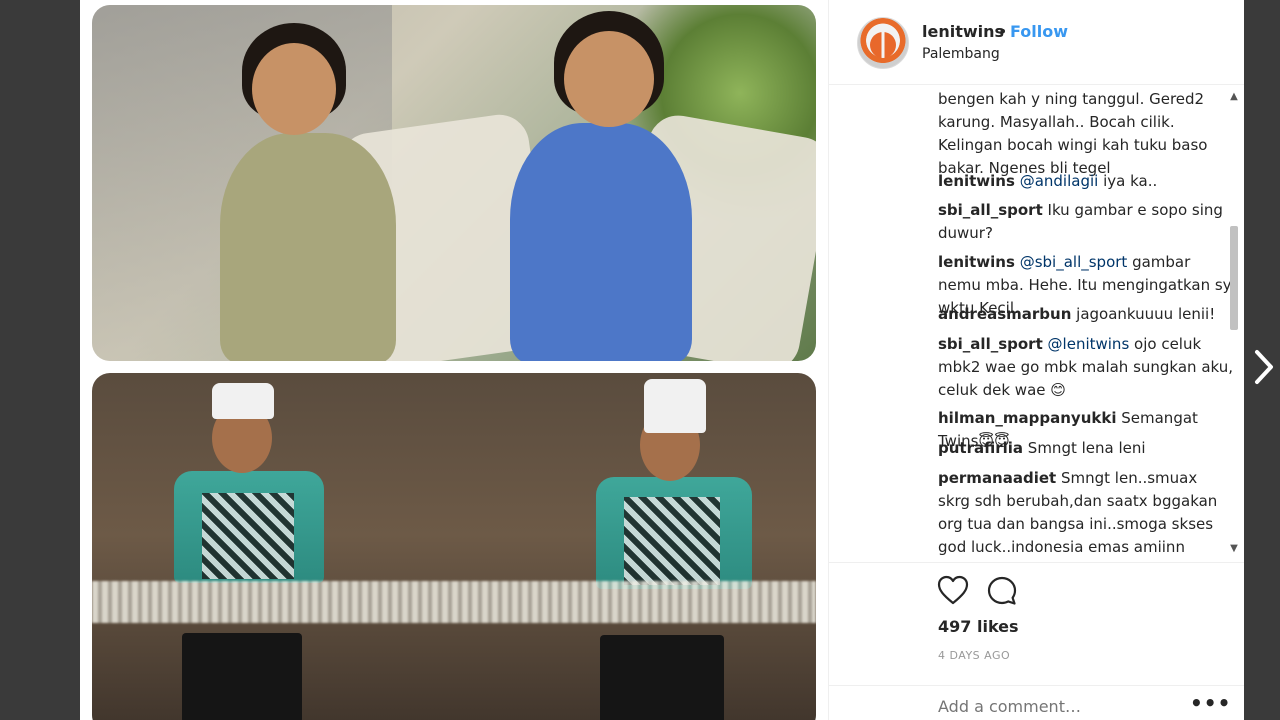 This screenshot has width=1280, height=720. Describe the element at coordinates (1264, 367) in the screenshot. I see `next-arrow-icon` at that location.